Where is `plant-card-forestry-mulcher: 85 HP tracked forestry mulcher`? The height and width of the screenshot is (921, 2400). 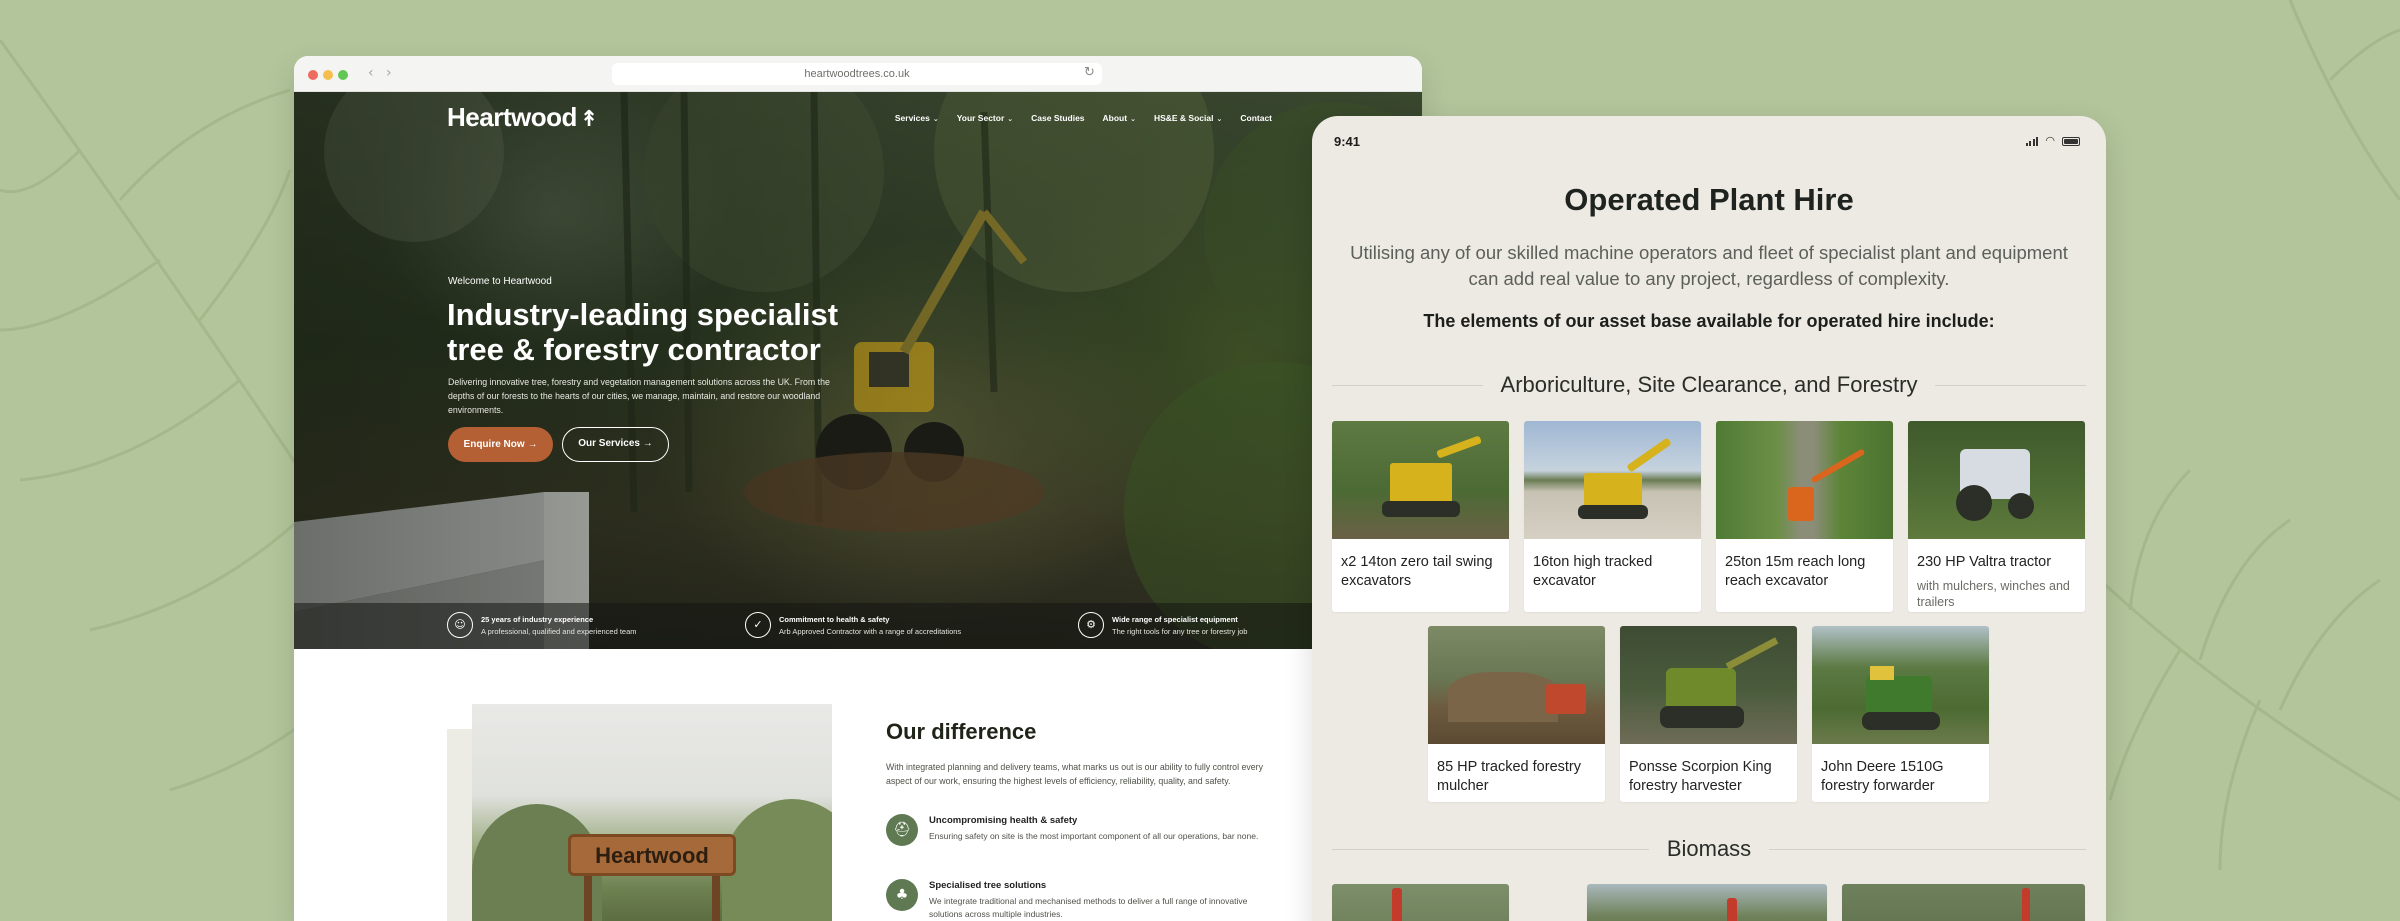
plant-card-forestry-mulcher: 85 HP tracked forestry mulcher is located at coordinates (1516, 714).